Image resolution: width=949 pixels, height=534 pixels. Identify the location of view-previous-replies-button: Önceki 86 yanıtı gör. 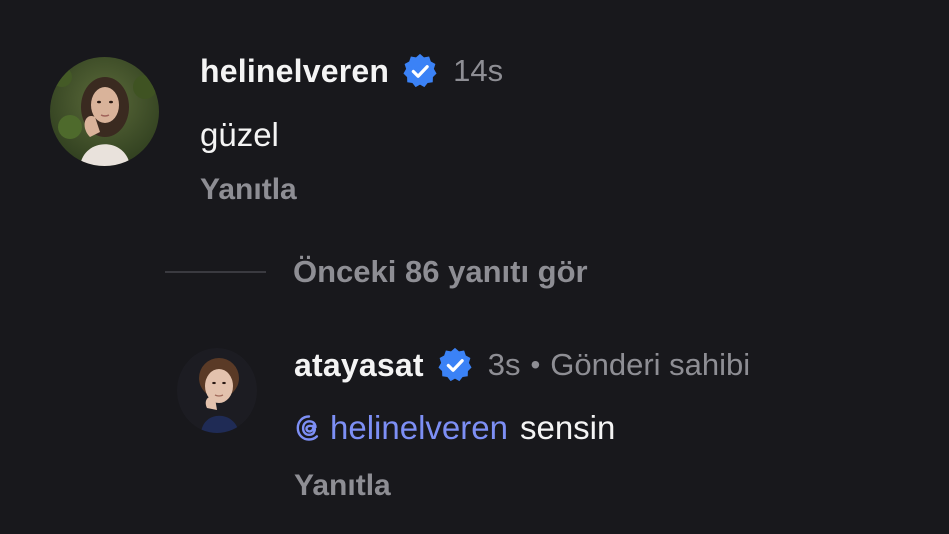
(440, 272).